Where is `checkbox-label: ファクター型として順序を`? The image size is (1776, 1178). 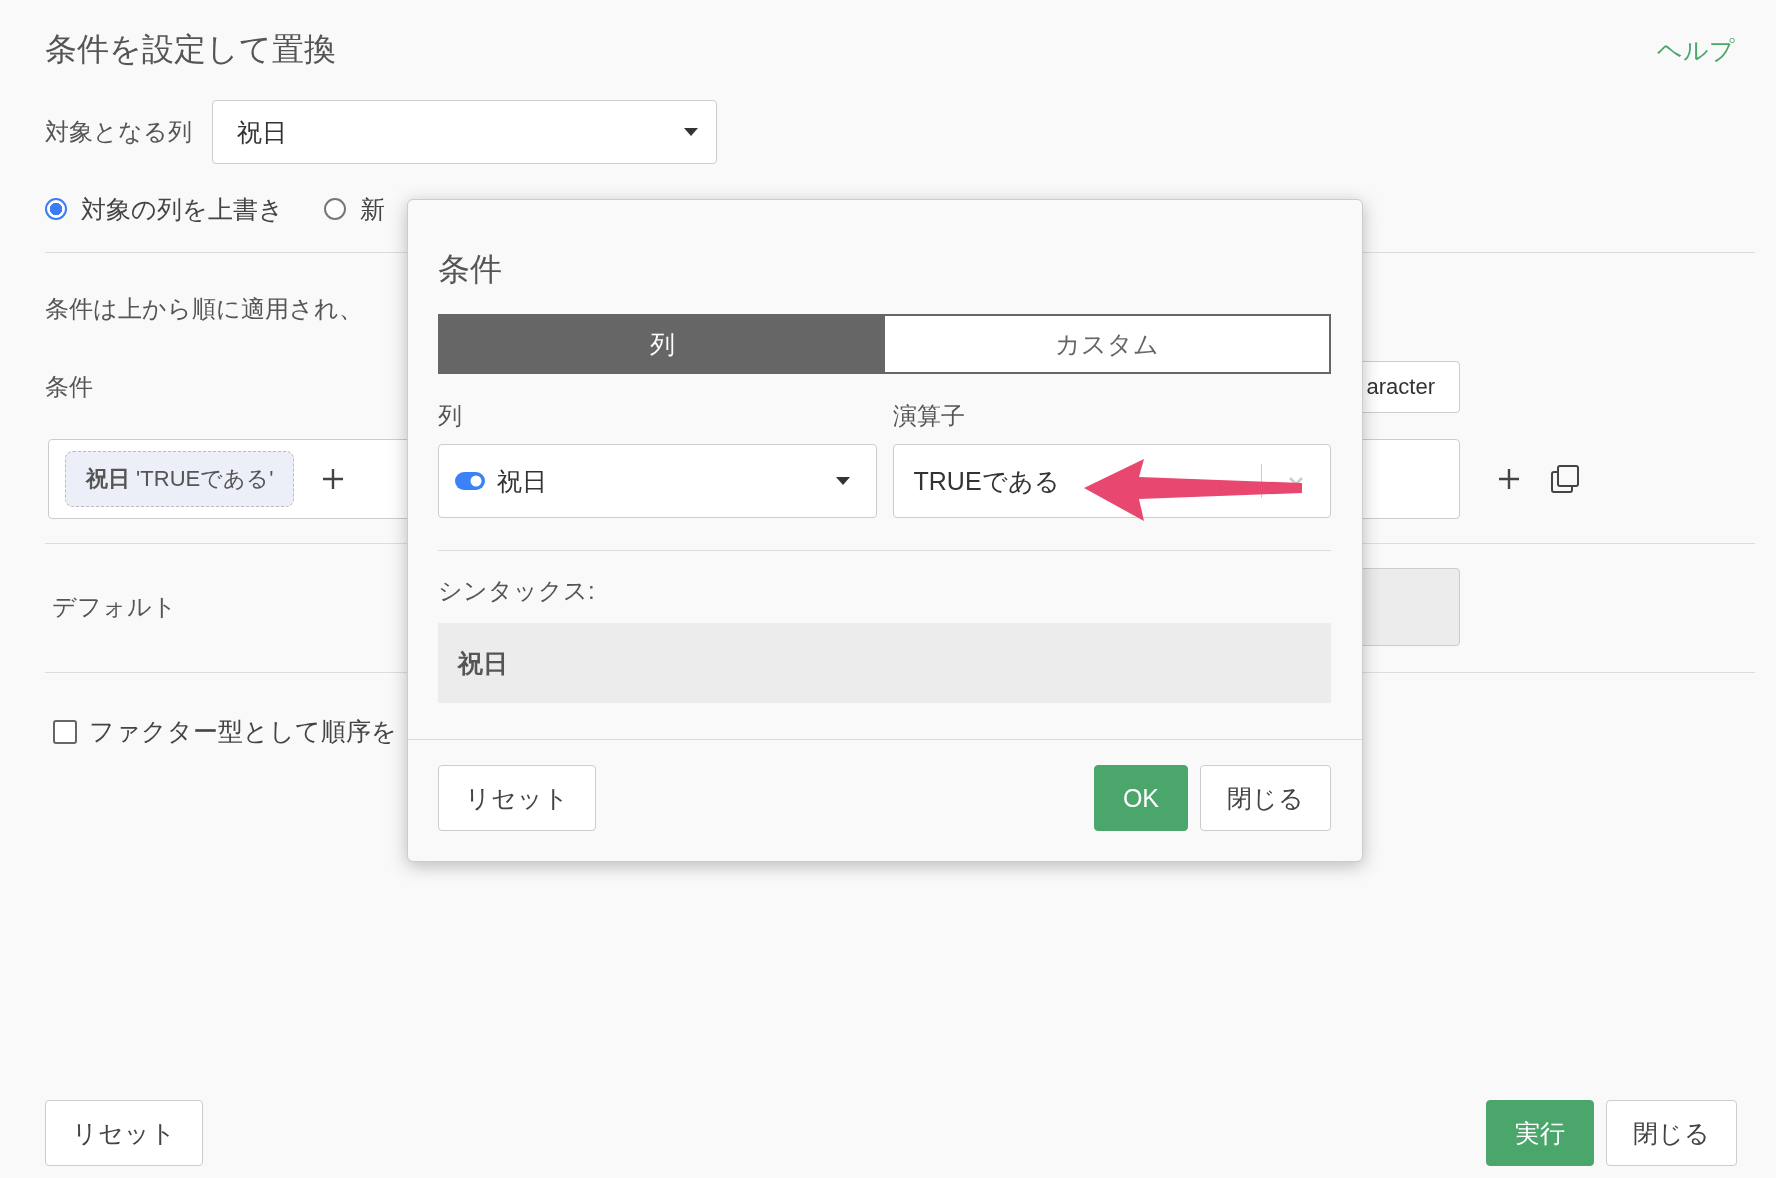 checkbox-label: ファクター型として順序を is located at coordinates (243, 731).